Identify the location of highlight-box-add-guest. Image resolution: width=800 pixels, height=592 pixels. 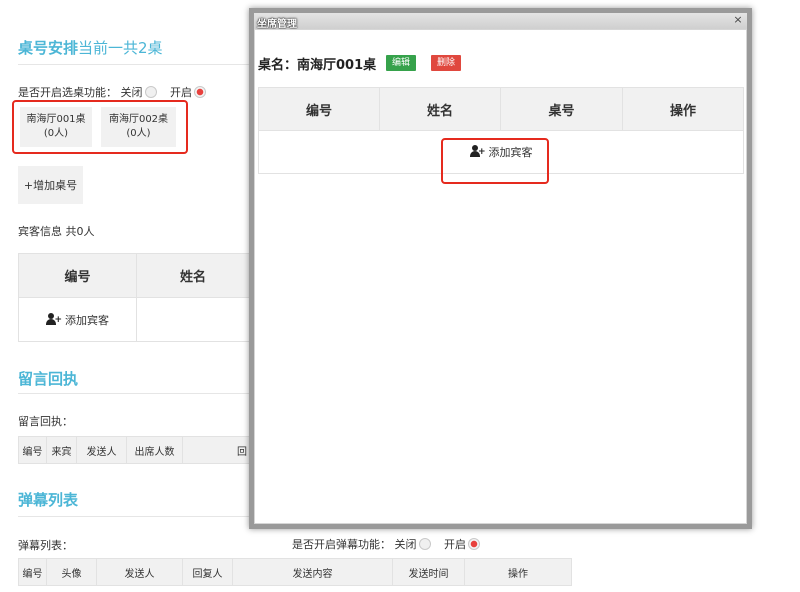
(495, 161).